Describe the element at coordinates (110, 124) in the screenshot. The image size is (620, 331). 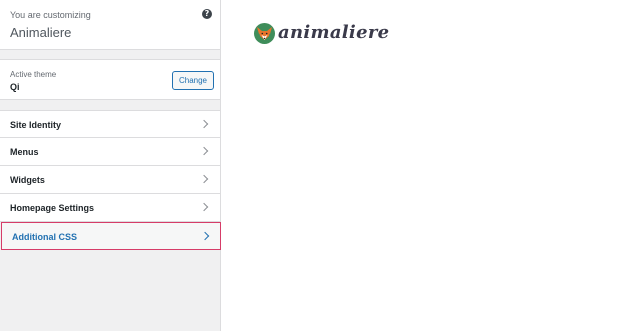
I see `menu-item-site-identity: Site Identity` at that location.